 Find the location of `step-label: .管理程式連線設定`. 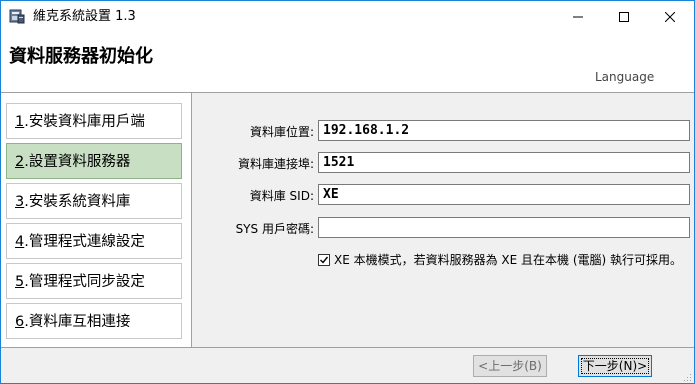

step-label: .管理程式連線設定 is located at coordinates (84, 242).